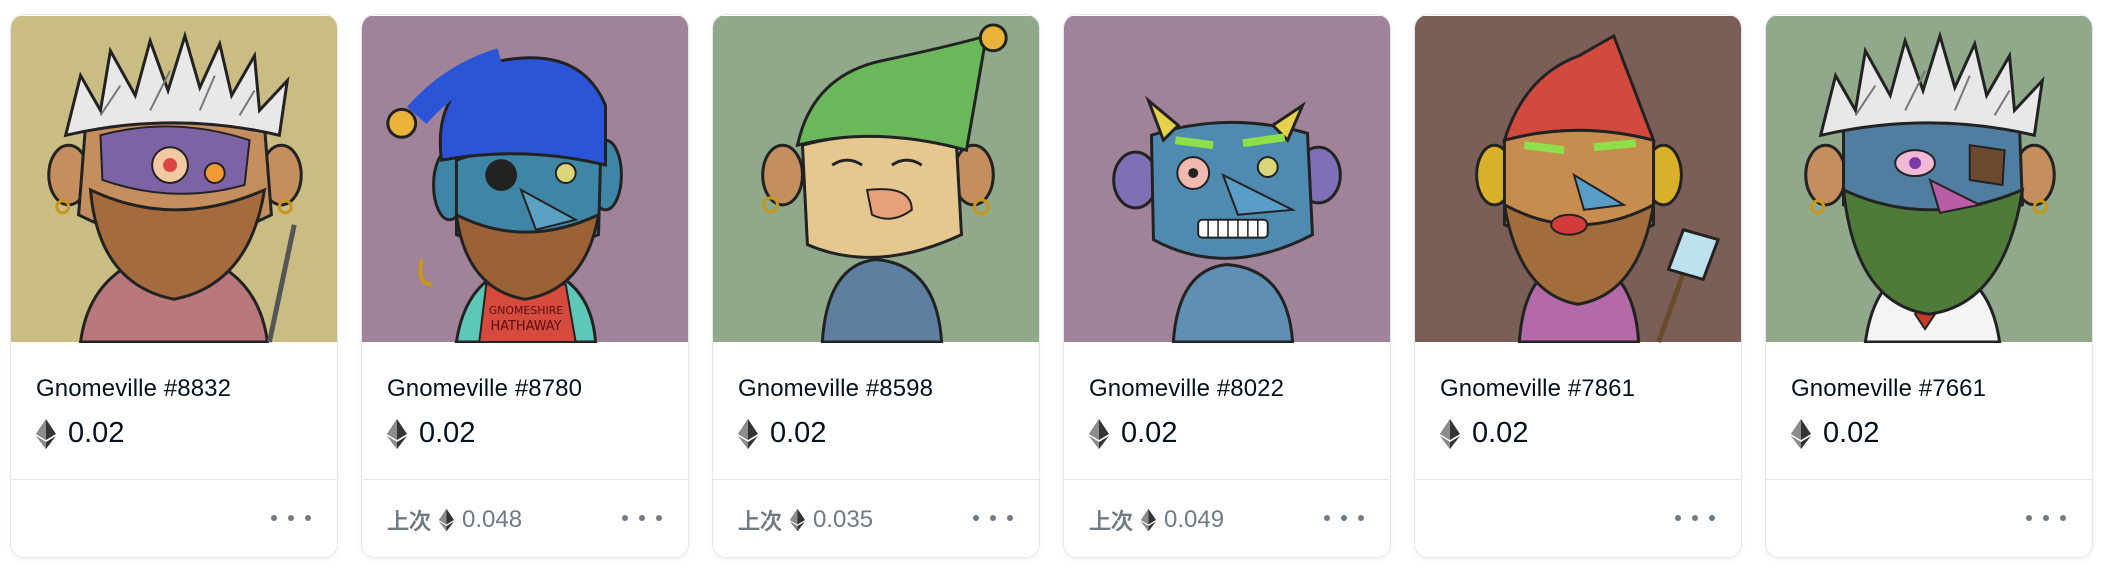 The height and width of the screenshot is (574, 2104). What do you see at coordinates (1537, 389) in the screenshot?
I see `nft-name: Gnomeville #7861` at bounding box center [1537, 389].